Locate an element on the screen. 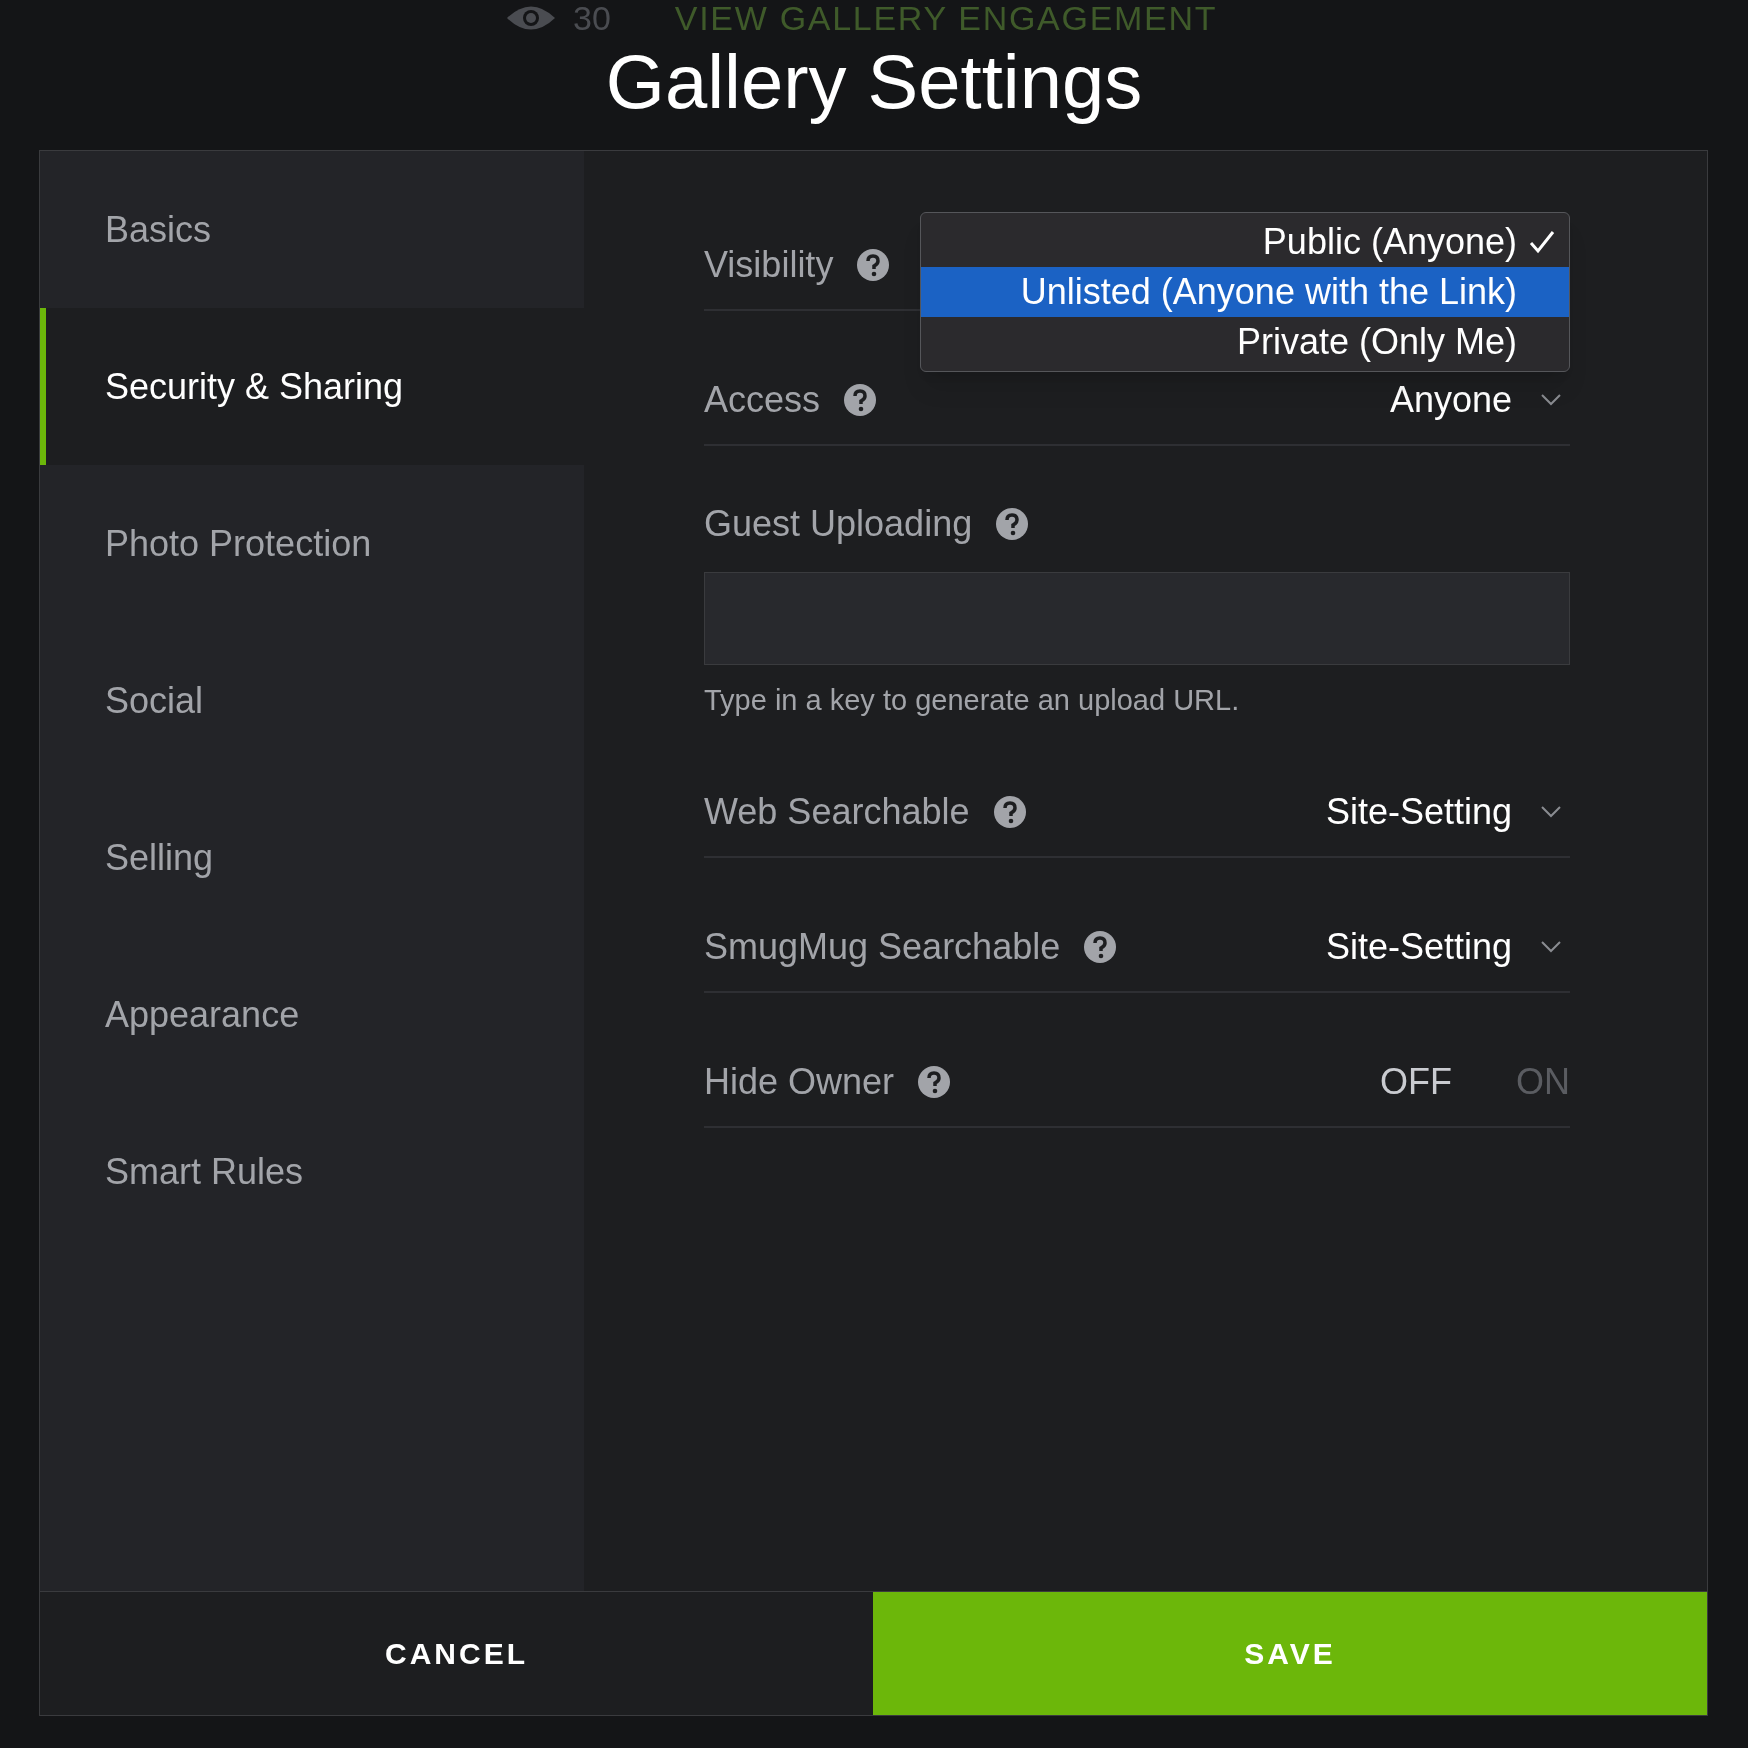  dropdown-option: Public (Anyone) is located at coordinates (1245, 242).